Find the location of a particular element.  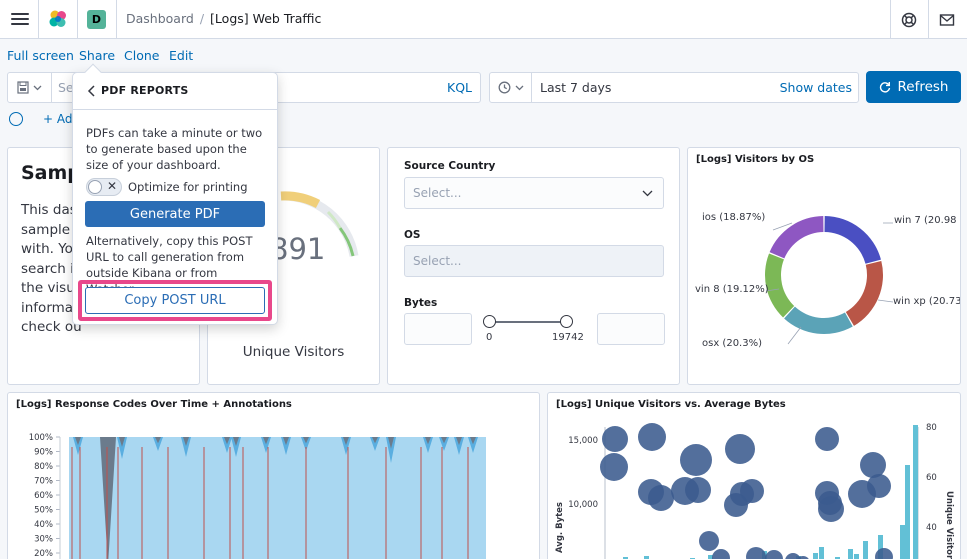

breadcrumb: Dashboard / [Logs] Web Traffic is located at coordinates (223, 18).